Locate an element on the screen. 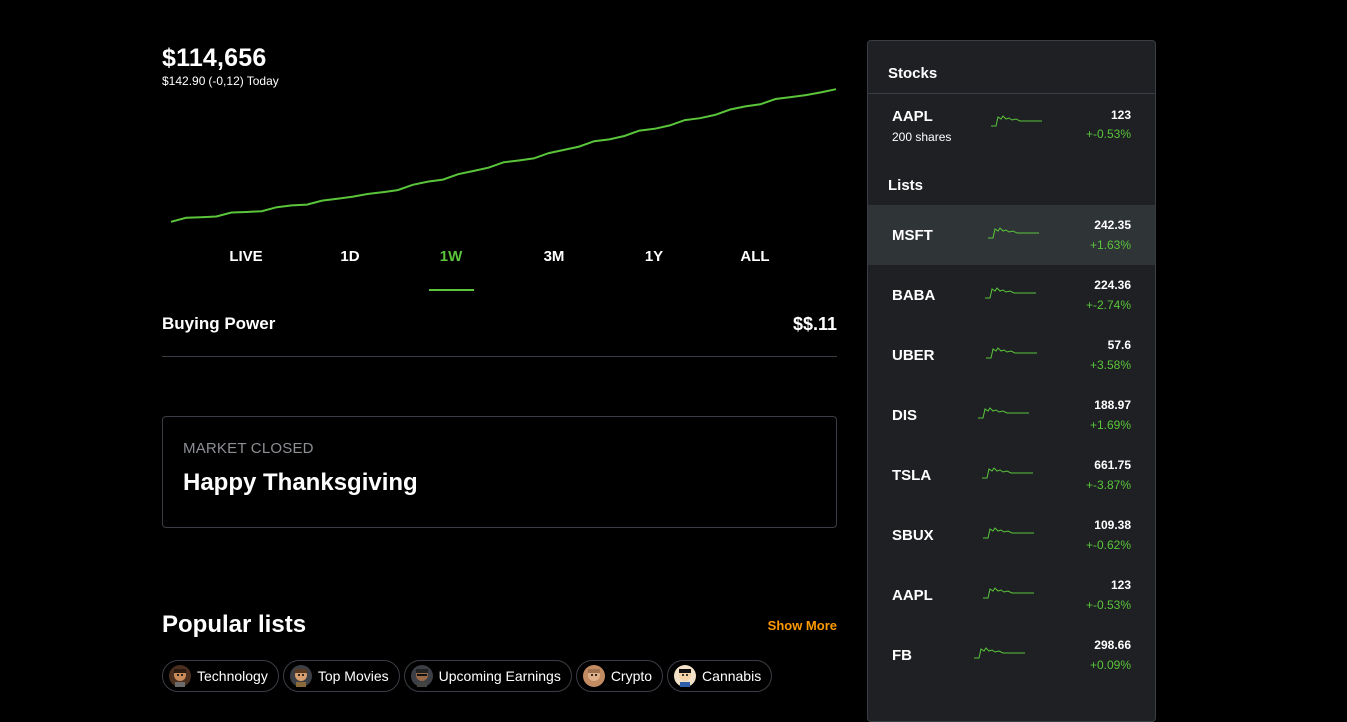 The width and height of the screenshot is (1347, 722). list-row-dis: DIS 188.97 +1.69% is located at coordinates (1011, 415).